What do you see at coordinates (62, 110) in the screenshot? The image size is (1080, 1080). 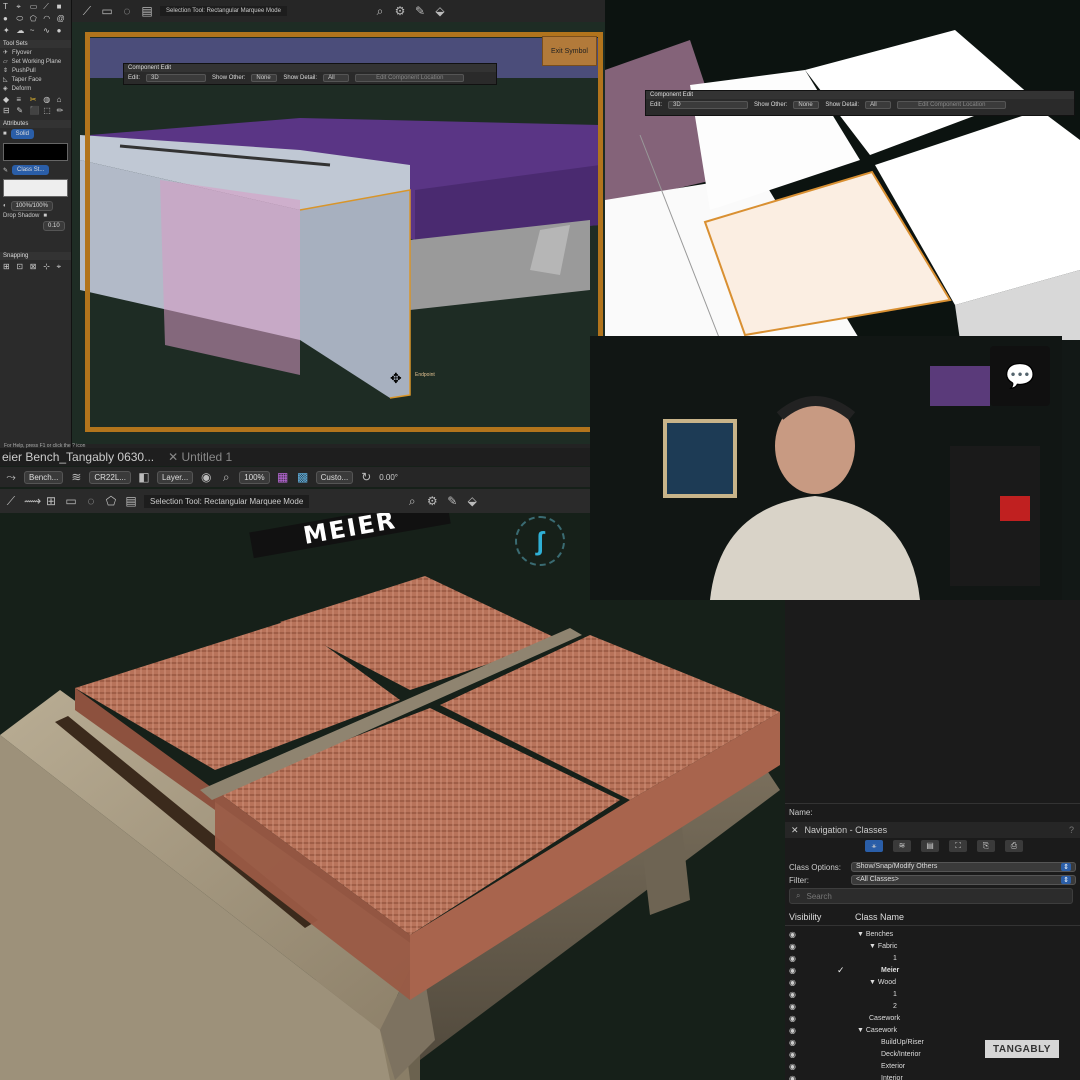 I see `tool-icon: ✏` at bounding box center [62, 110].